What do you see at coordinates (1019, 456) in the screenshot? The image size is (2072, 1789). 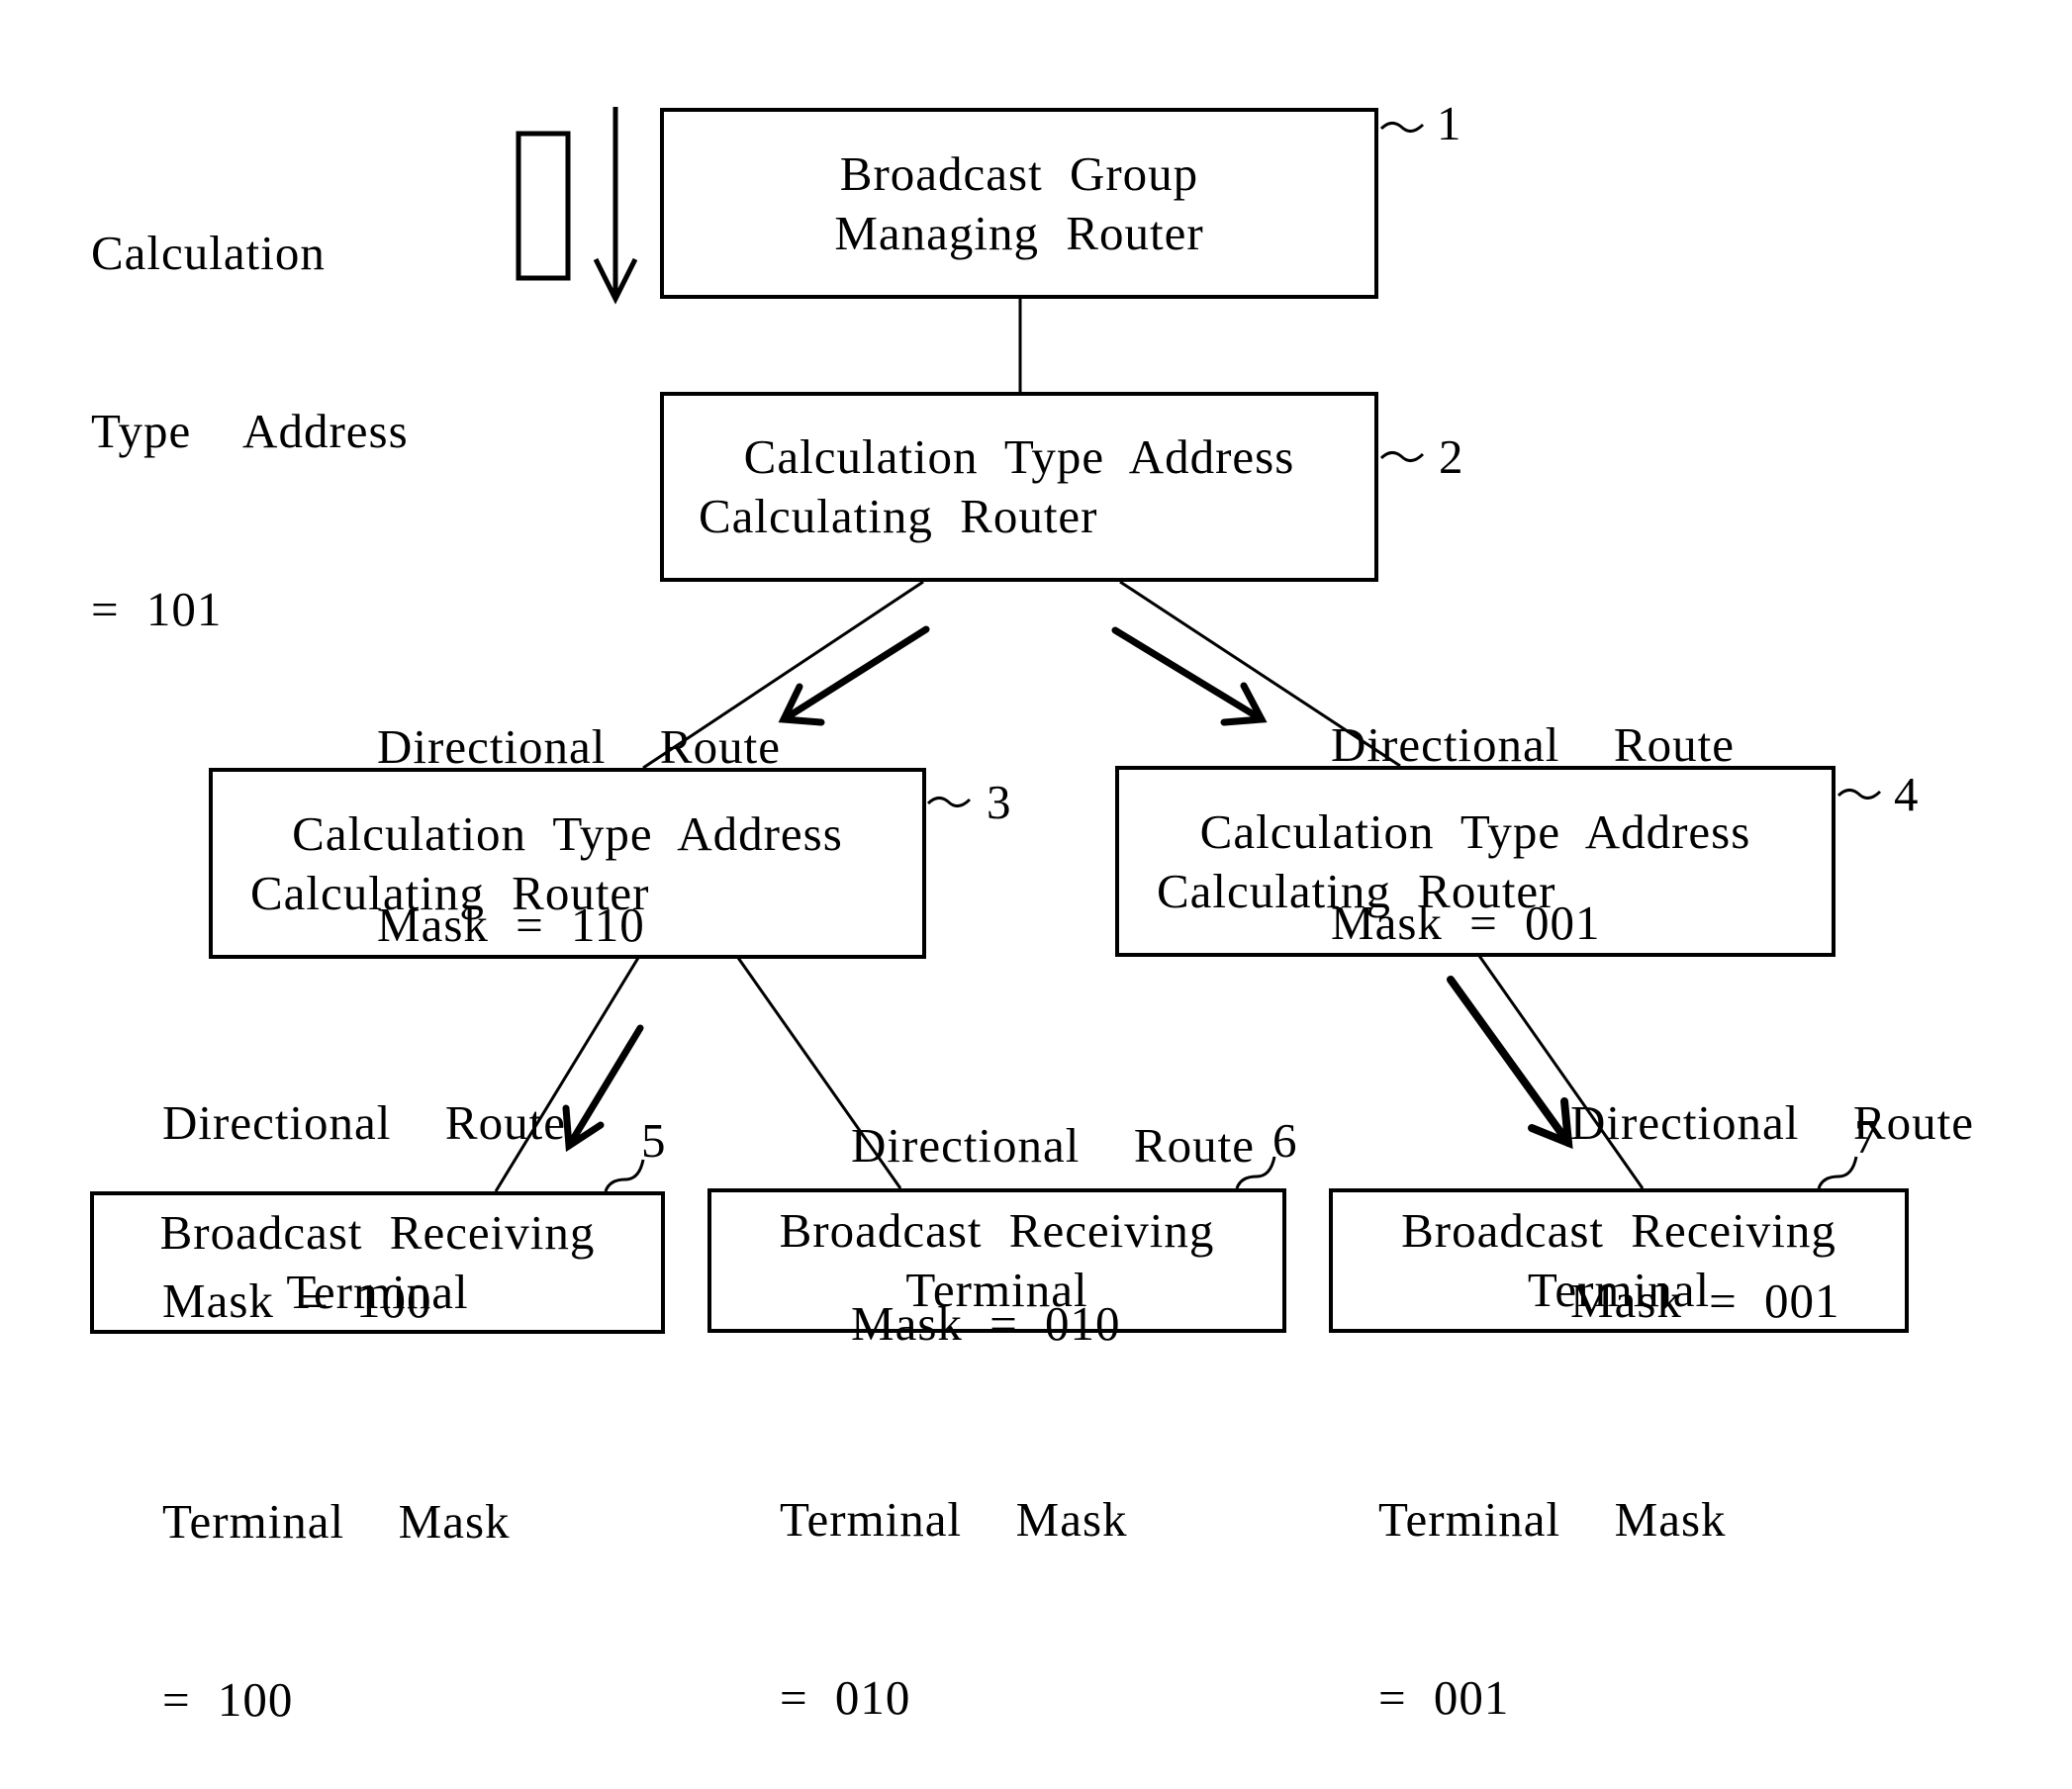 I see `node-2-line1: Calculation Type Address` at bounding box center [1019, 456].